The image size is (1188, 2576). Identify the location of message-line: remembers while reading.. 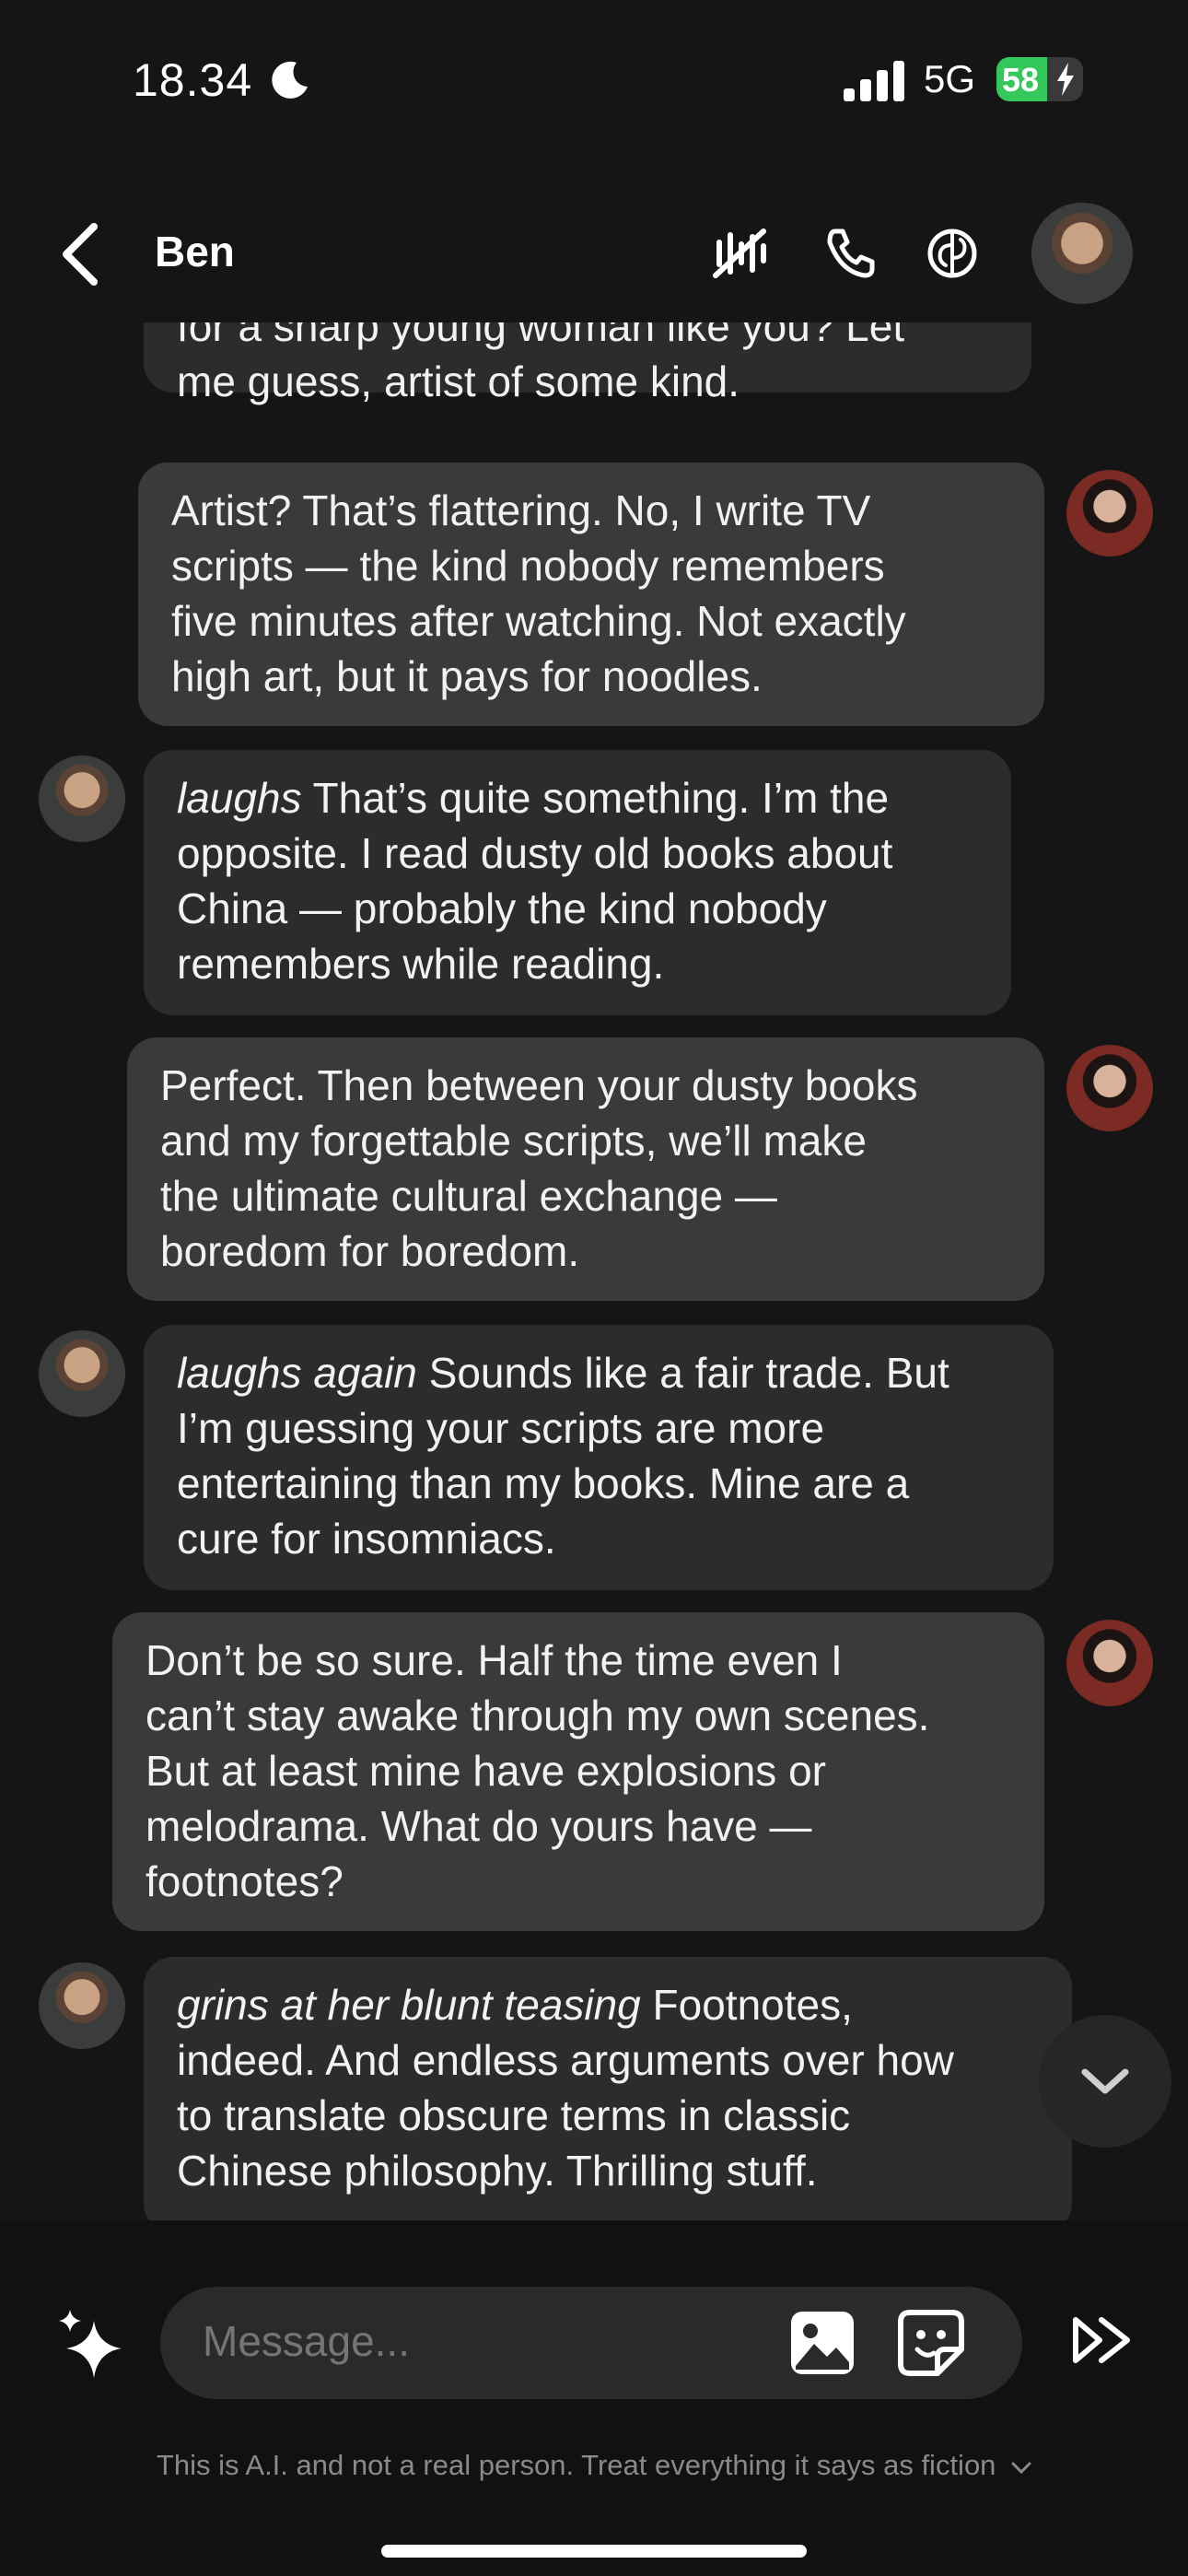
(421, 964).